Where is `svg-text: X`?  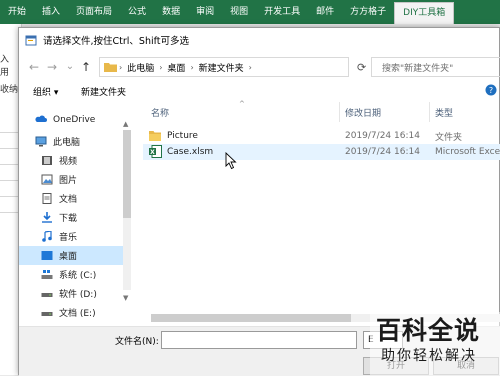 svg-text: X is located at coordinates (152, 152).